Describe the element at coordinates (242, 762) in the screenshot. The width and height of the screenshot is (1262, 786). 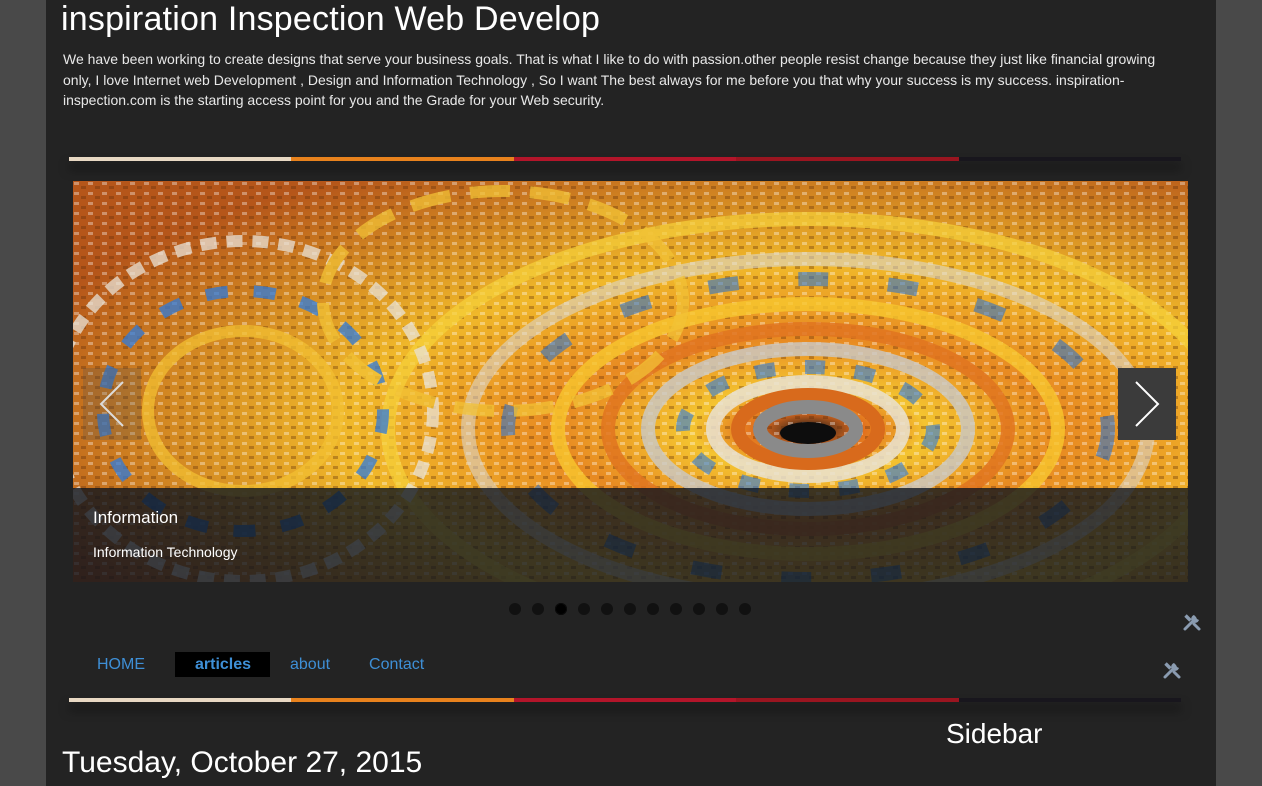
I see `post-date-header: Tuesday, October 27, 2015` at that location.